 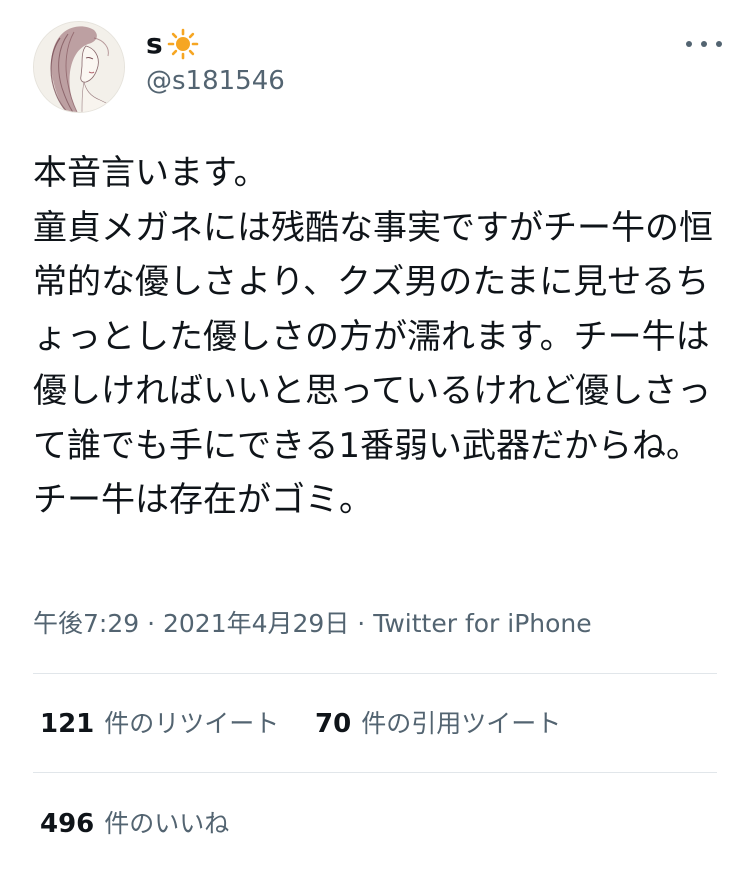 I want to click on user-display-name: s, so click(x=172, y=44).